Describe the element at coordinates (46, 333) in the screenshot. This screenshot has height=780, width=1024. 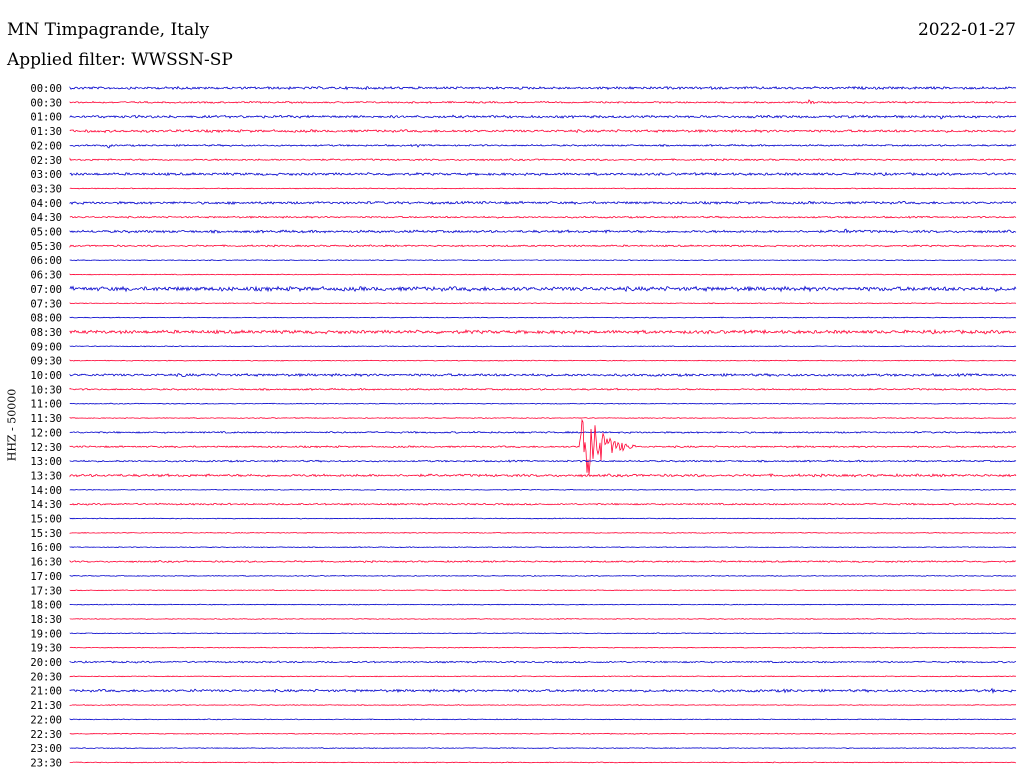
I see `row-time-label: 08:30` at that location.